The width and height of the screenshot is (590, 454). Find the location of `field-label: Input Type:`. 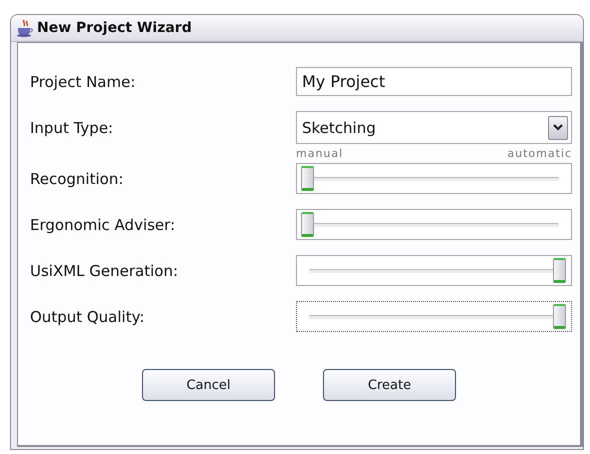

field-label: Input Type: is located at coordinates (72, 127).